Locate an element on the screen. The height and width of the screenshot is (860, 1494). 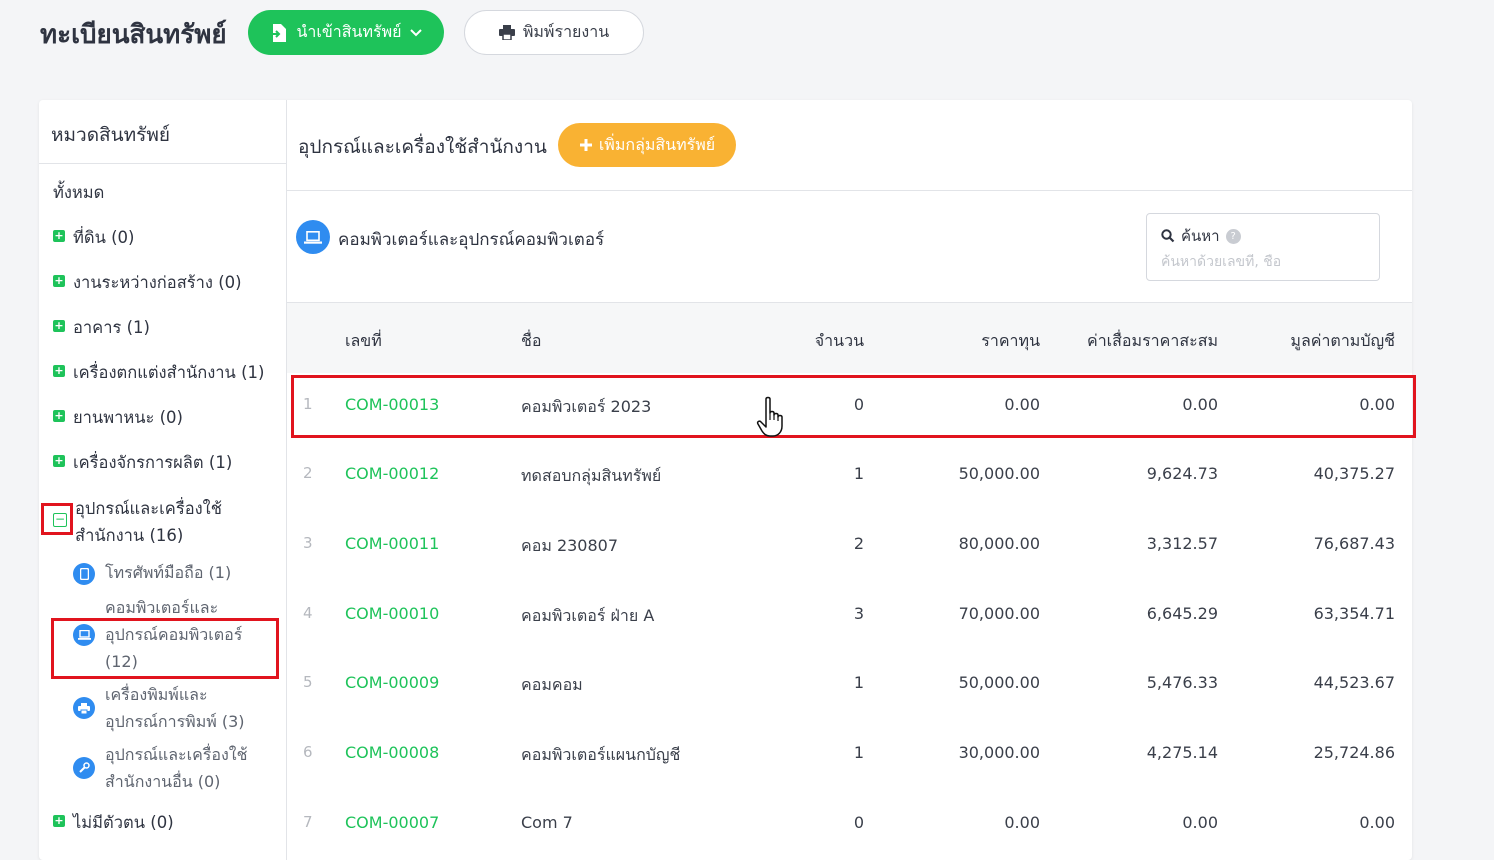
asset-cost: 30,000.00 is located at coordinates (999, 753).